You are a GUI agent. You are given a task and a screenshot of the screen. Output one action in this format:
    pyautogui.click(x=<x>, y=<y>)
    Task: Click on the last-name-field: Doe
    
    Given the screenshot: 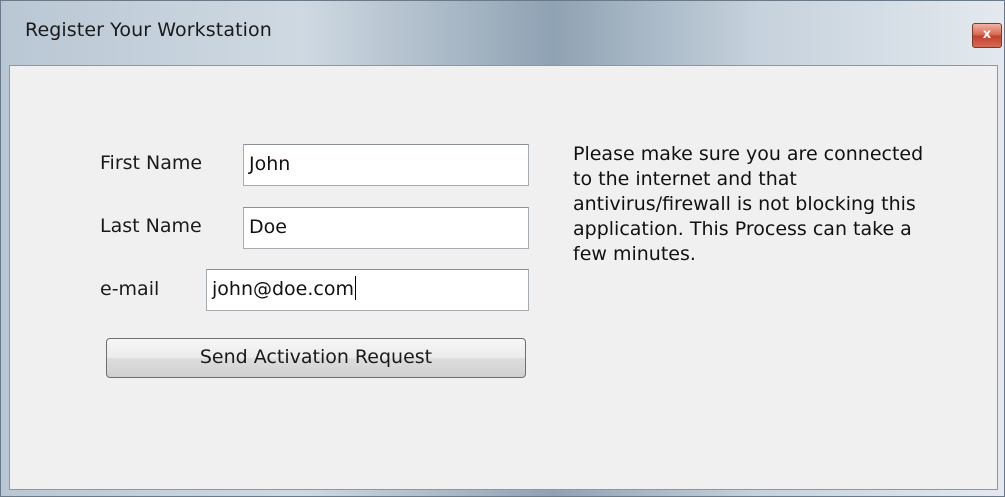 What is the action you would take?
    pyautogui.click(x=386, y=228)
    